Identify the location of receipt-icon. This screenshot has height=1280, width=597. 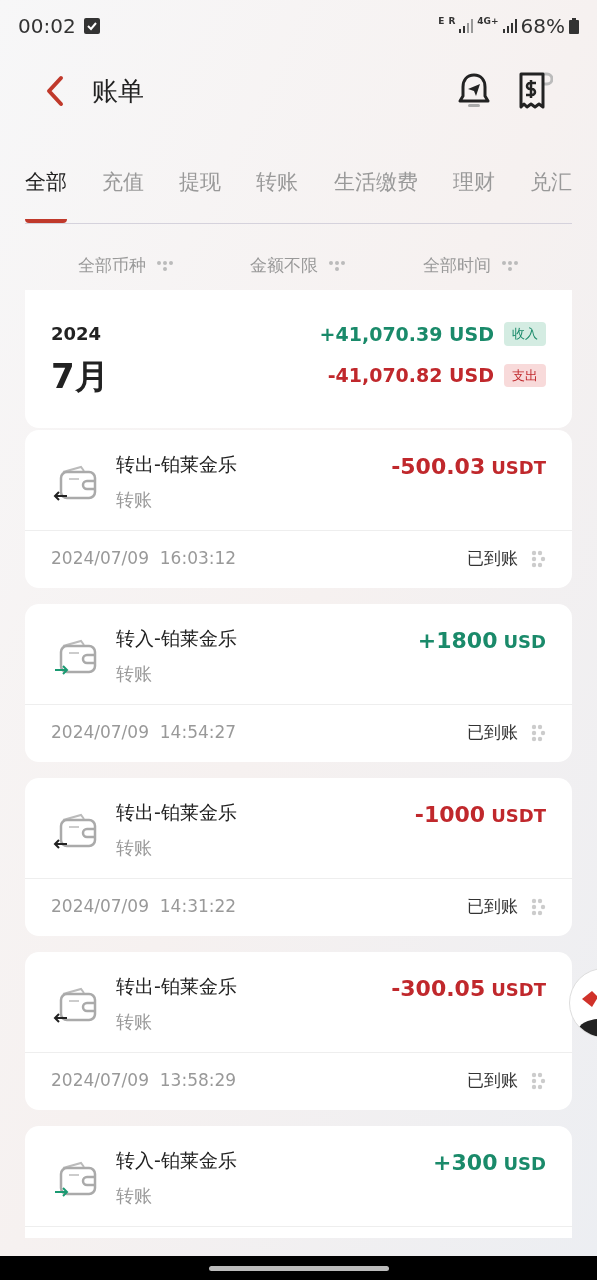
(535, 91).